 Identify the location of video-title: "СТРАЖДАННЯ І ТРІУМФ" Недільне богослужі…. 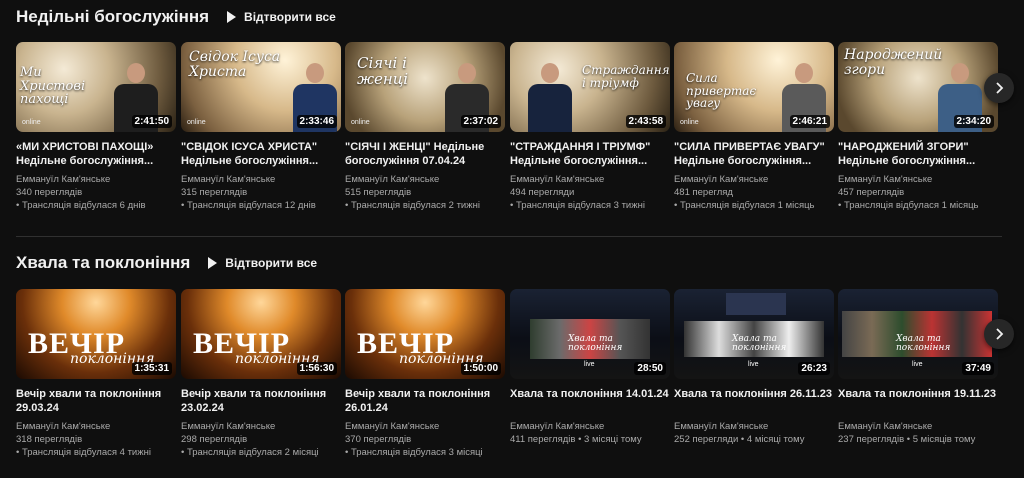
(590, 154).